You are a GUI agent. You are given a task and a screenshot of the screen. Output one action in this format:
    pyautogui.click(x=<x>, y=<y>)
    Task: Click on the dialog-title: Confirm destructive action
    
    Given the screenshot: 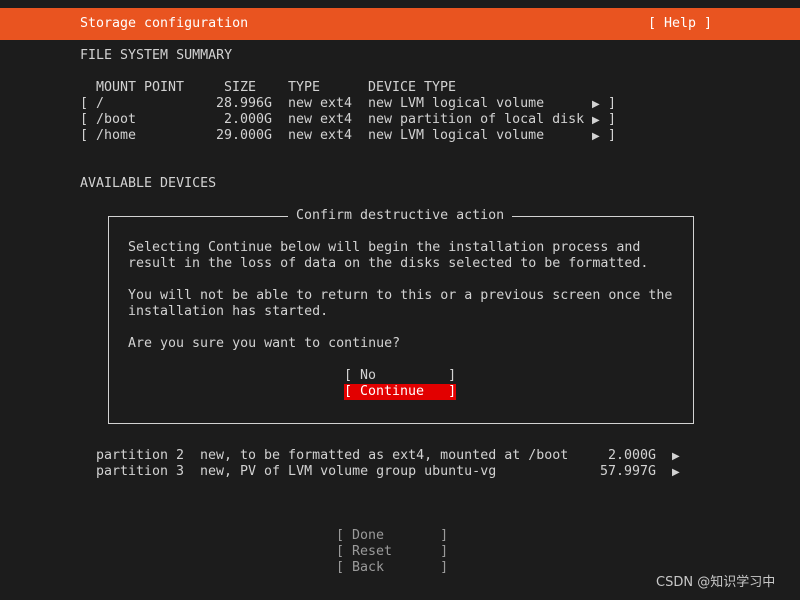 What is the action you would take?
    pyautogui.click(x=400, y=216)
    